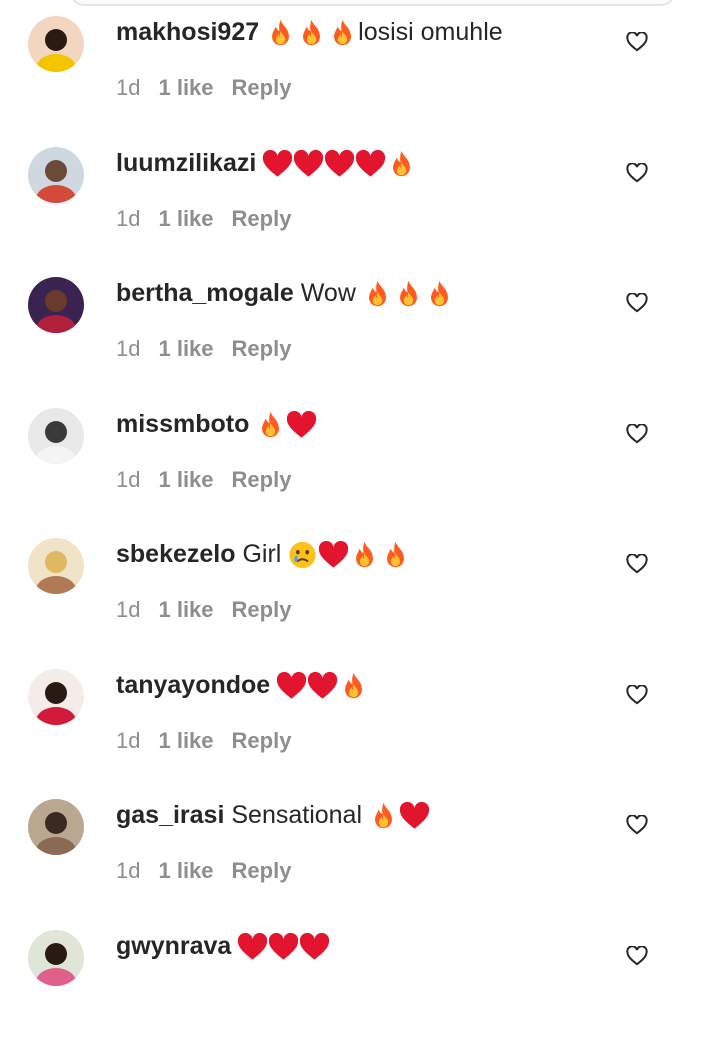  I want to click on avatar-bw-portrait, so click(56, 435).